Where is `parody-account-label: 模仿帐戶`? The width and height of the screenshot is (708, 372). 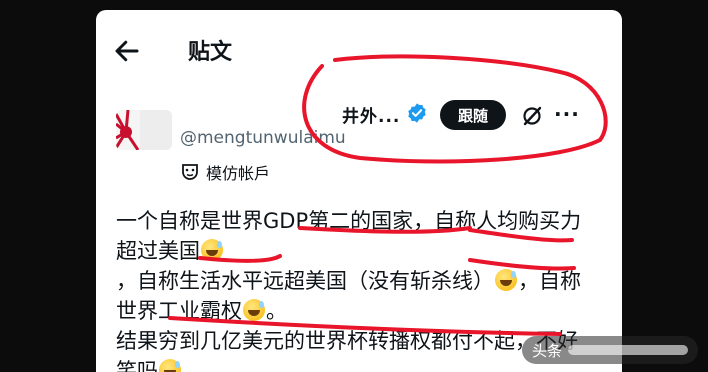 parody-account-label: 模仿帐戶 is located at coordinates (238, 173).